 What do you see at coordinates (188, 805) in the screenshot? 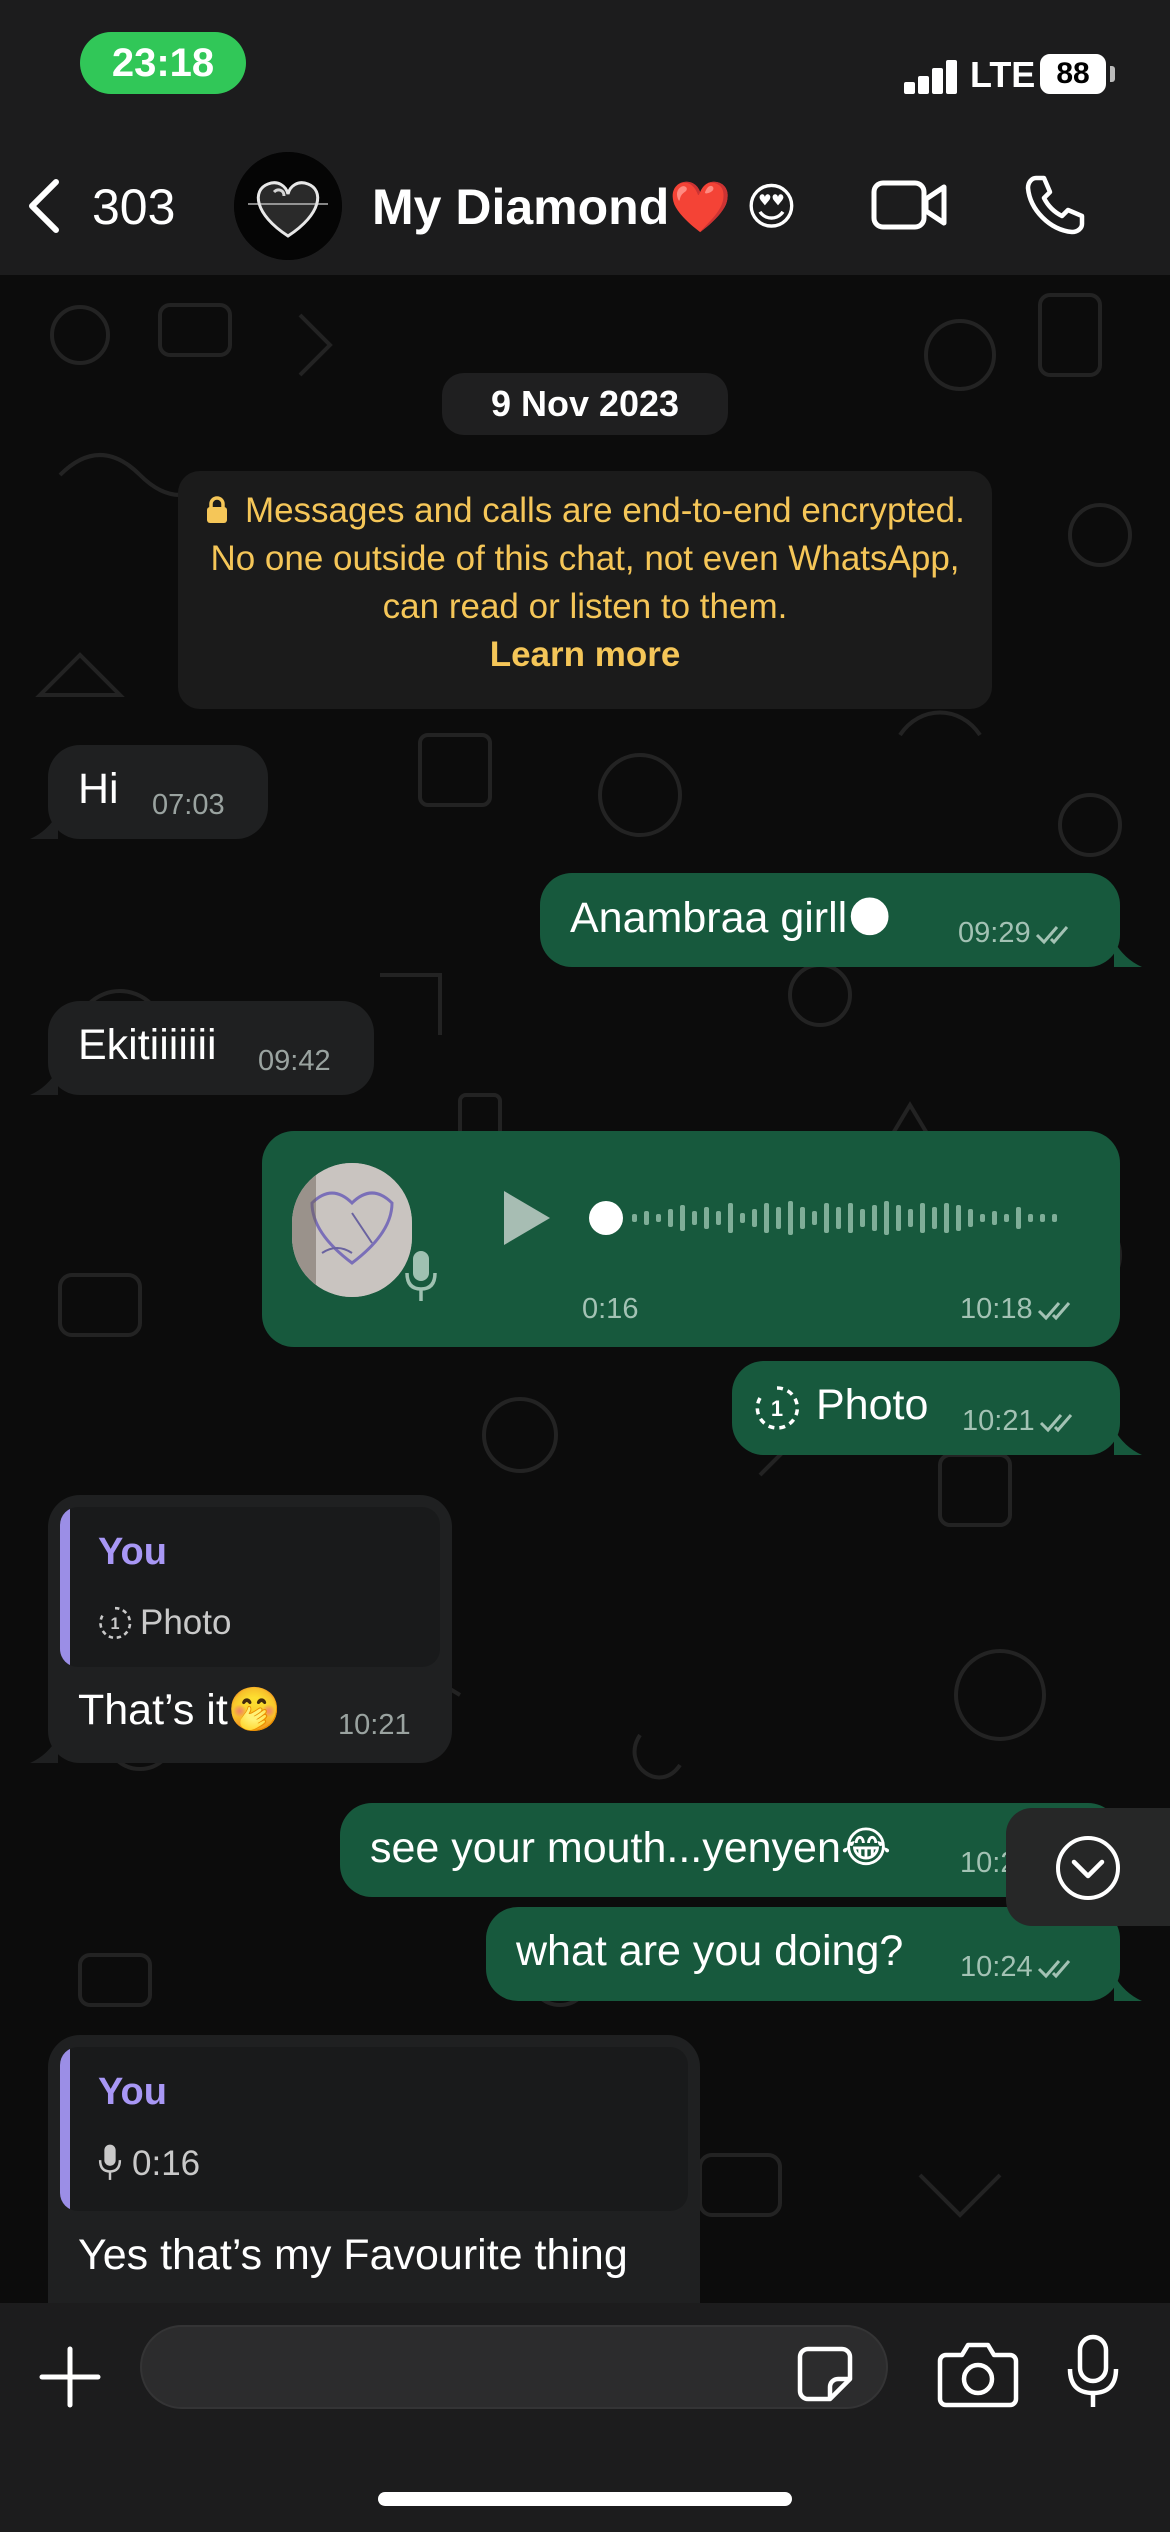
I see `message-time: 07:03` at bounding box center [188, 805].